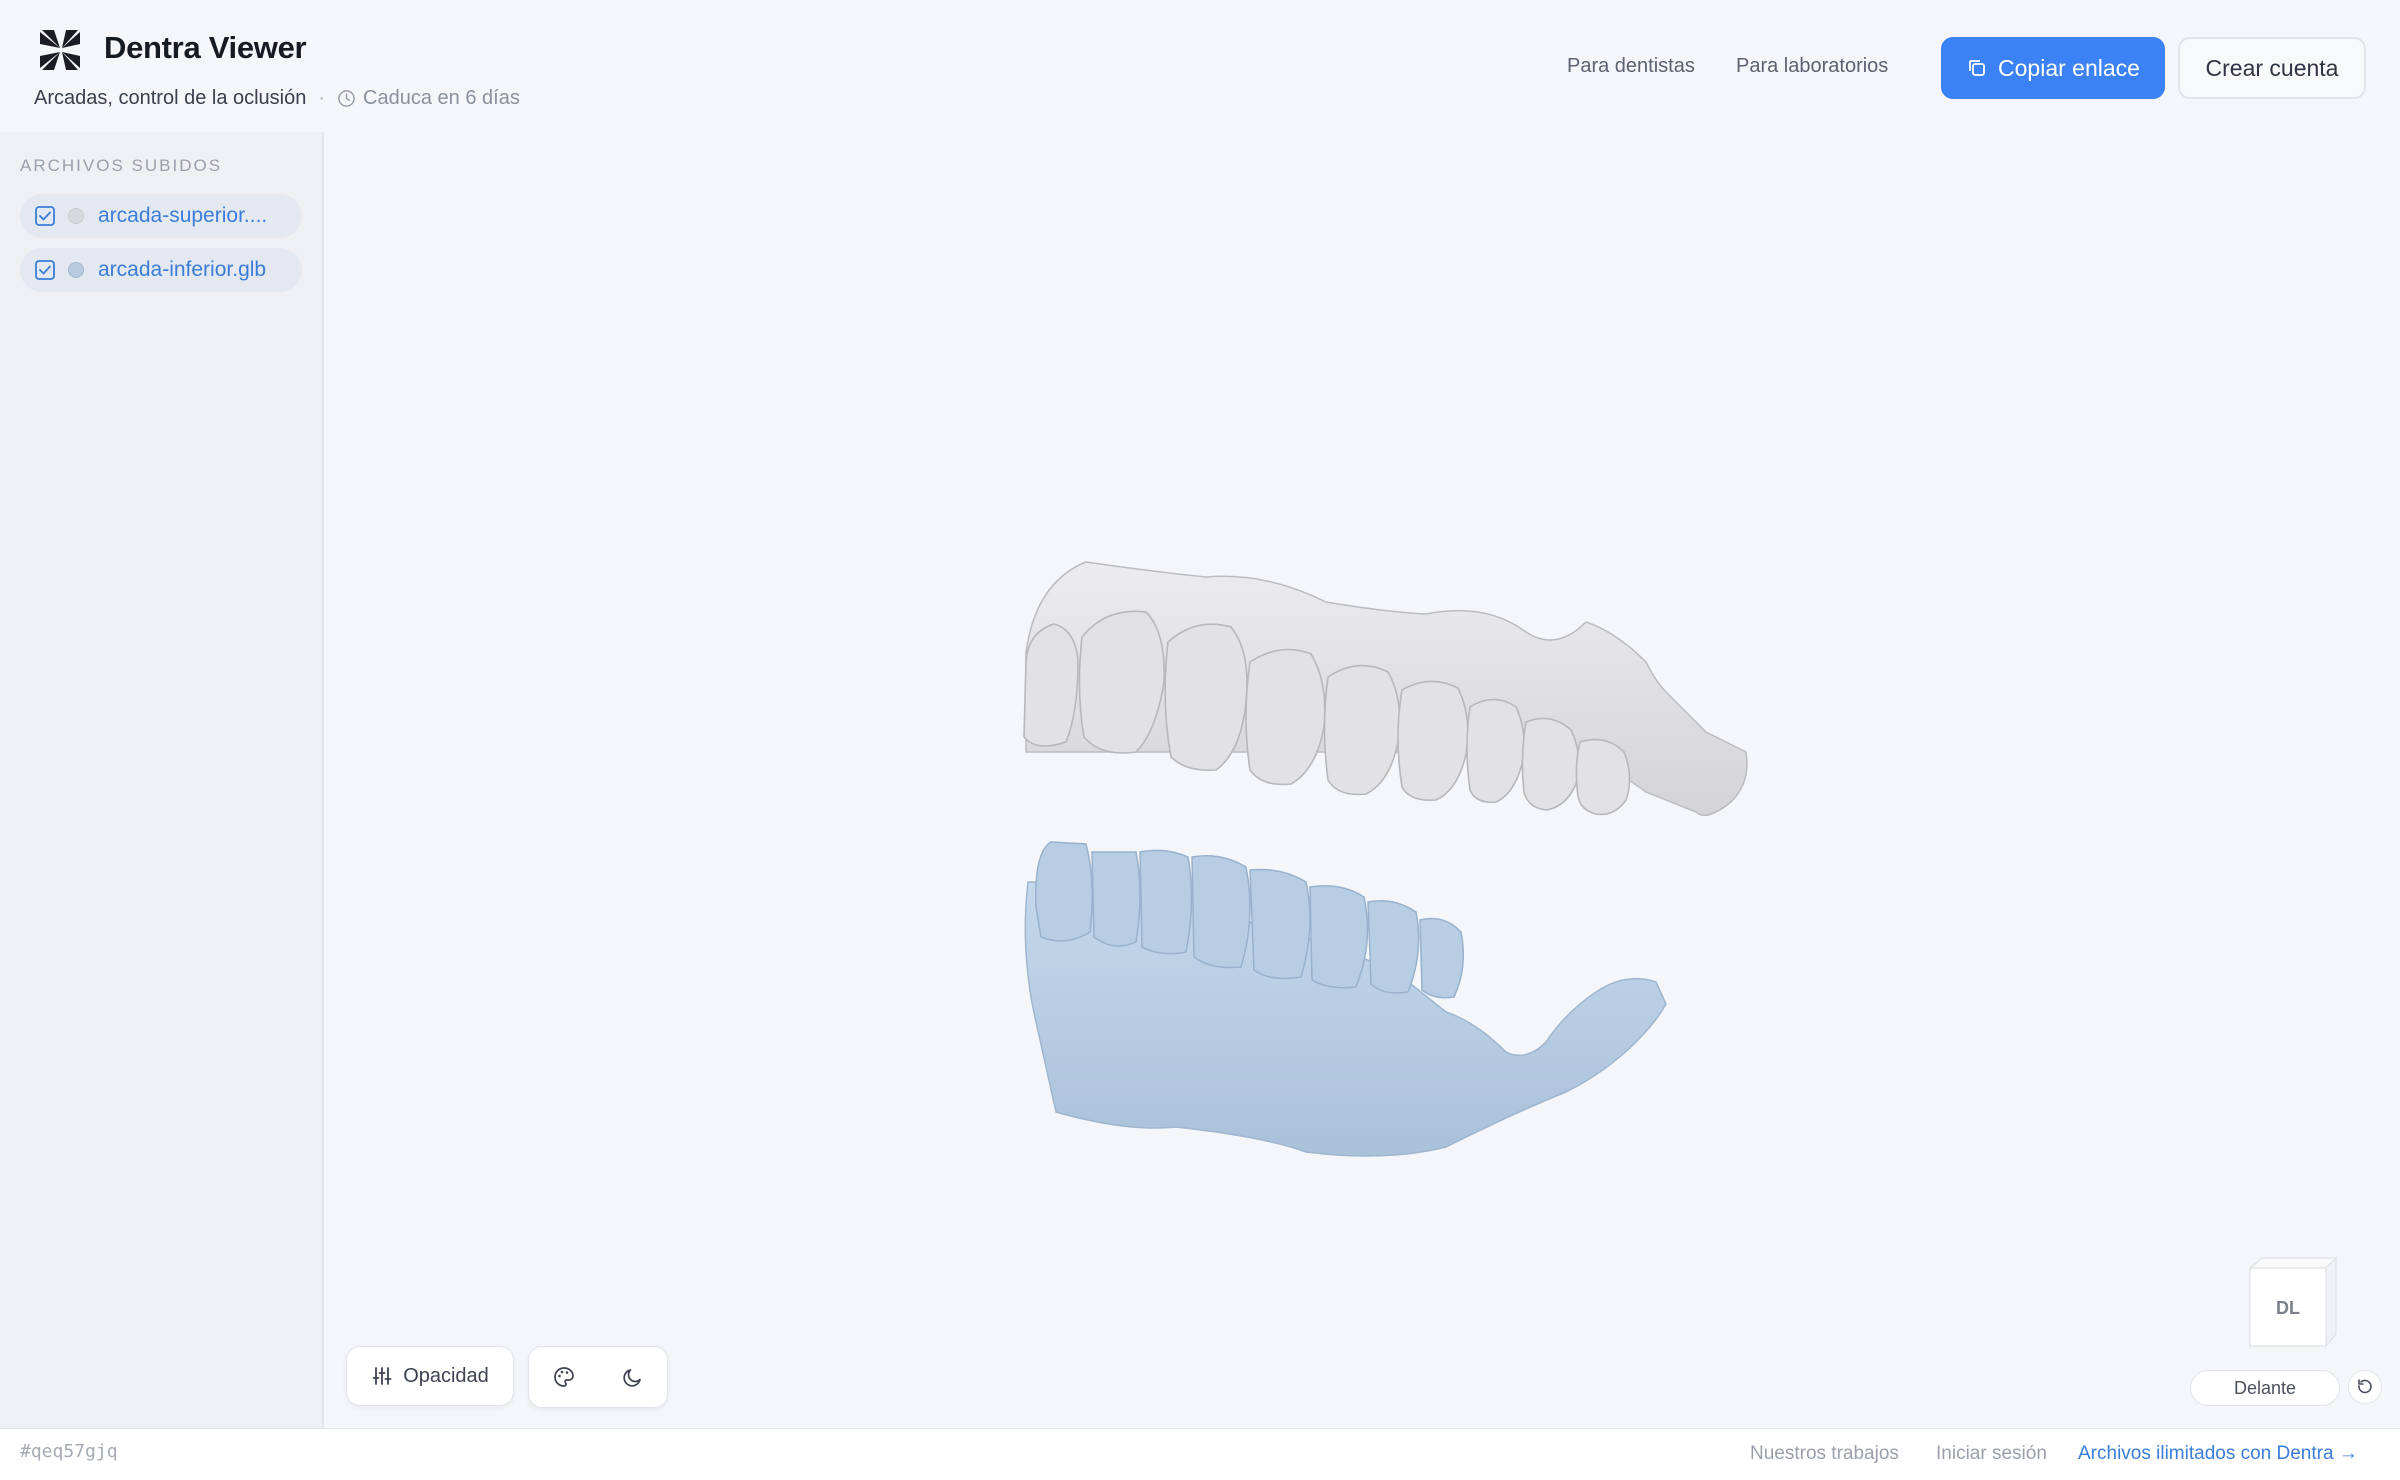  Describe the element at coordinates (121, 165) in the screenshot. I see `sidebar-heading: ARCHIVOS SUBIDOS` at that location.